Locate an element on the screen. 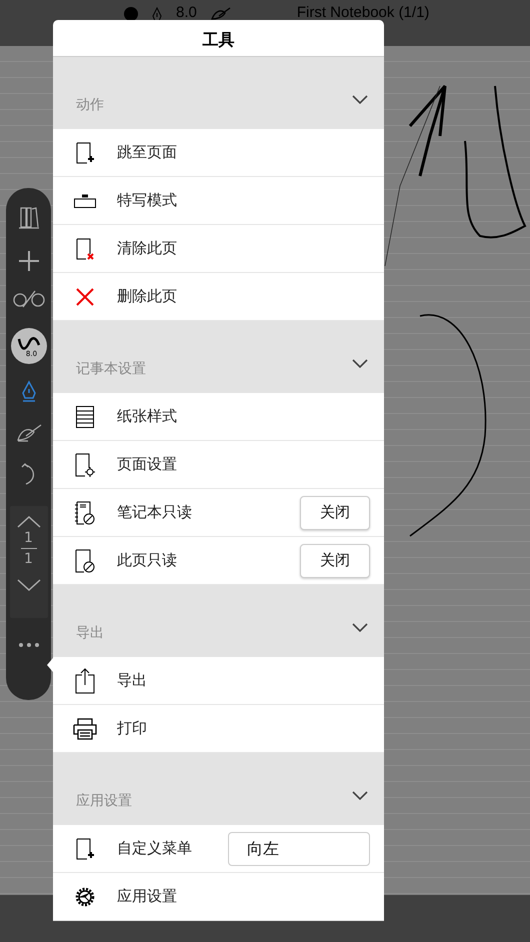 The image size is (530, 942). item-label: 纸张样式 is located at coordinates (147, 416).